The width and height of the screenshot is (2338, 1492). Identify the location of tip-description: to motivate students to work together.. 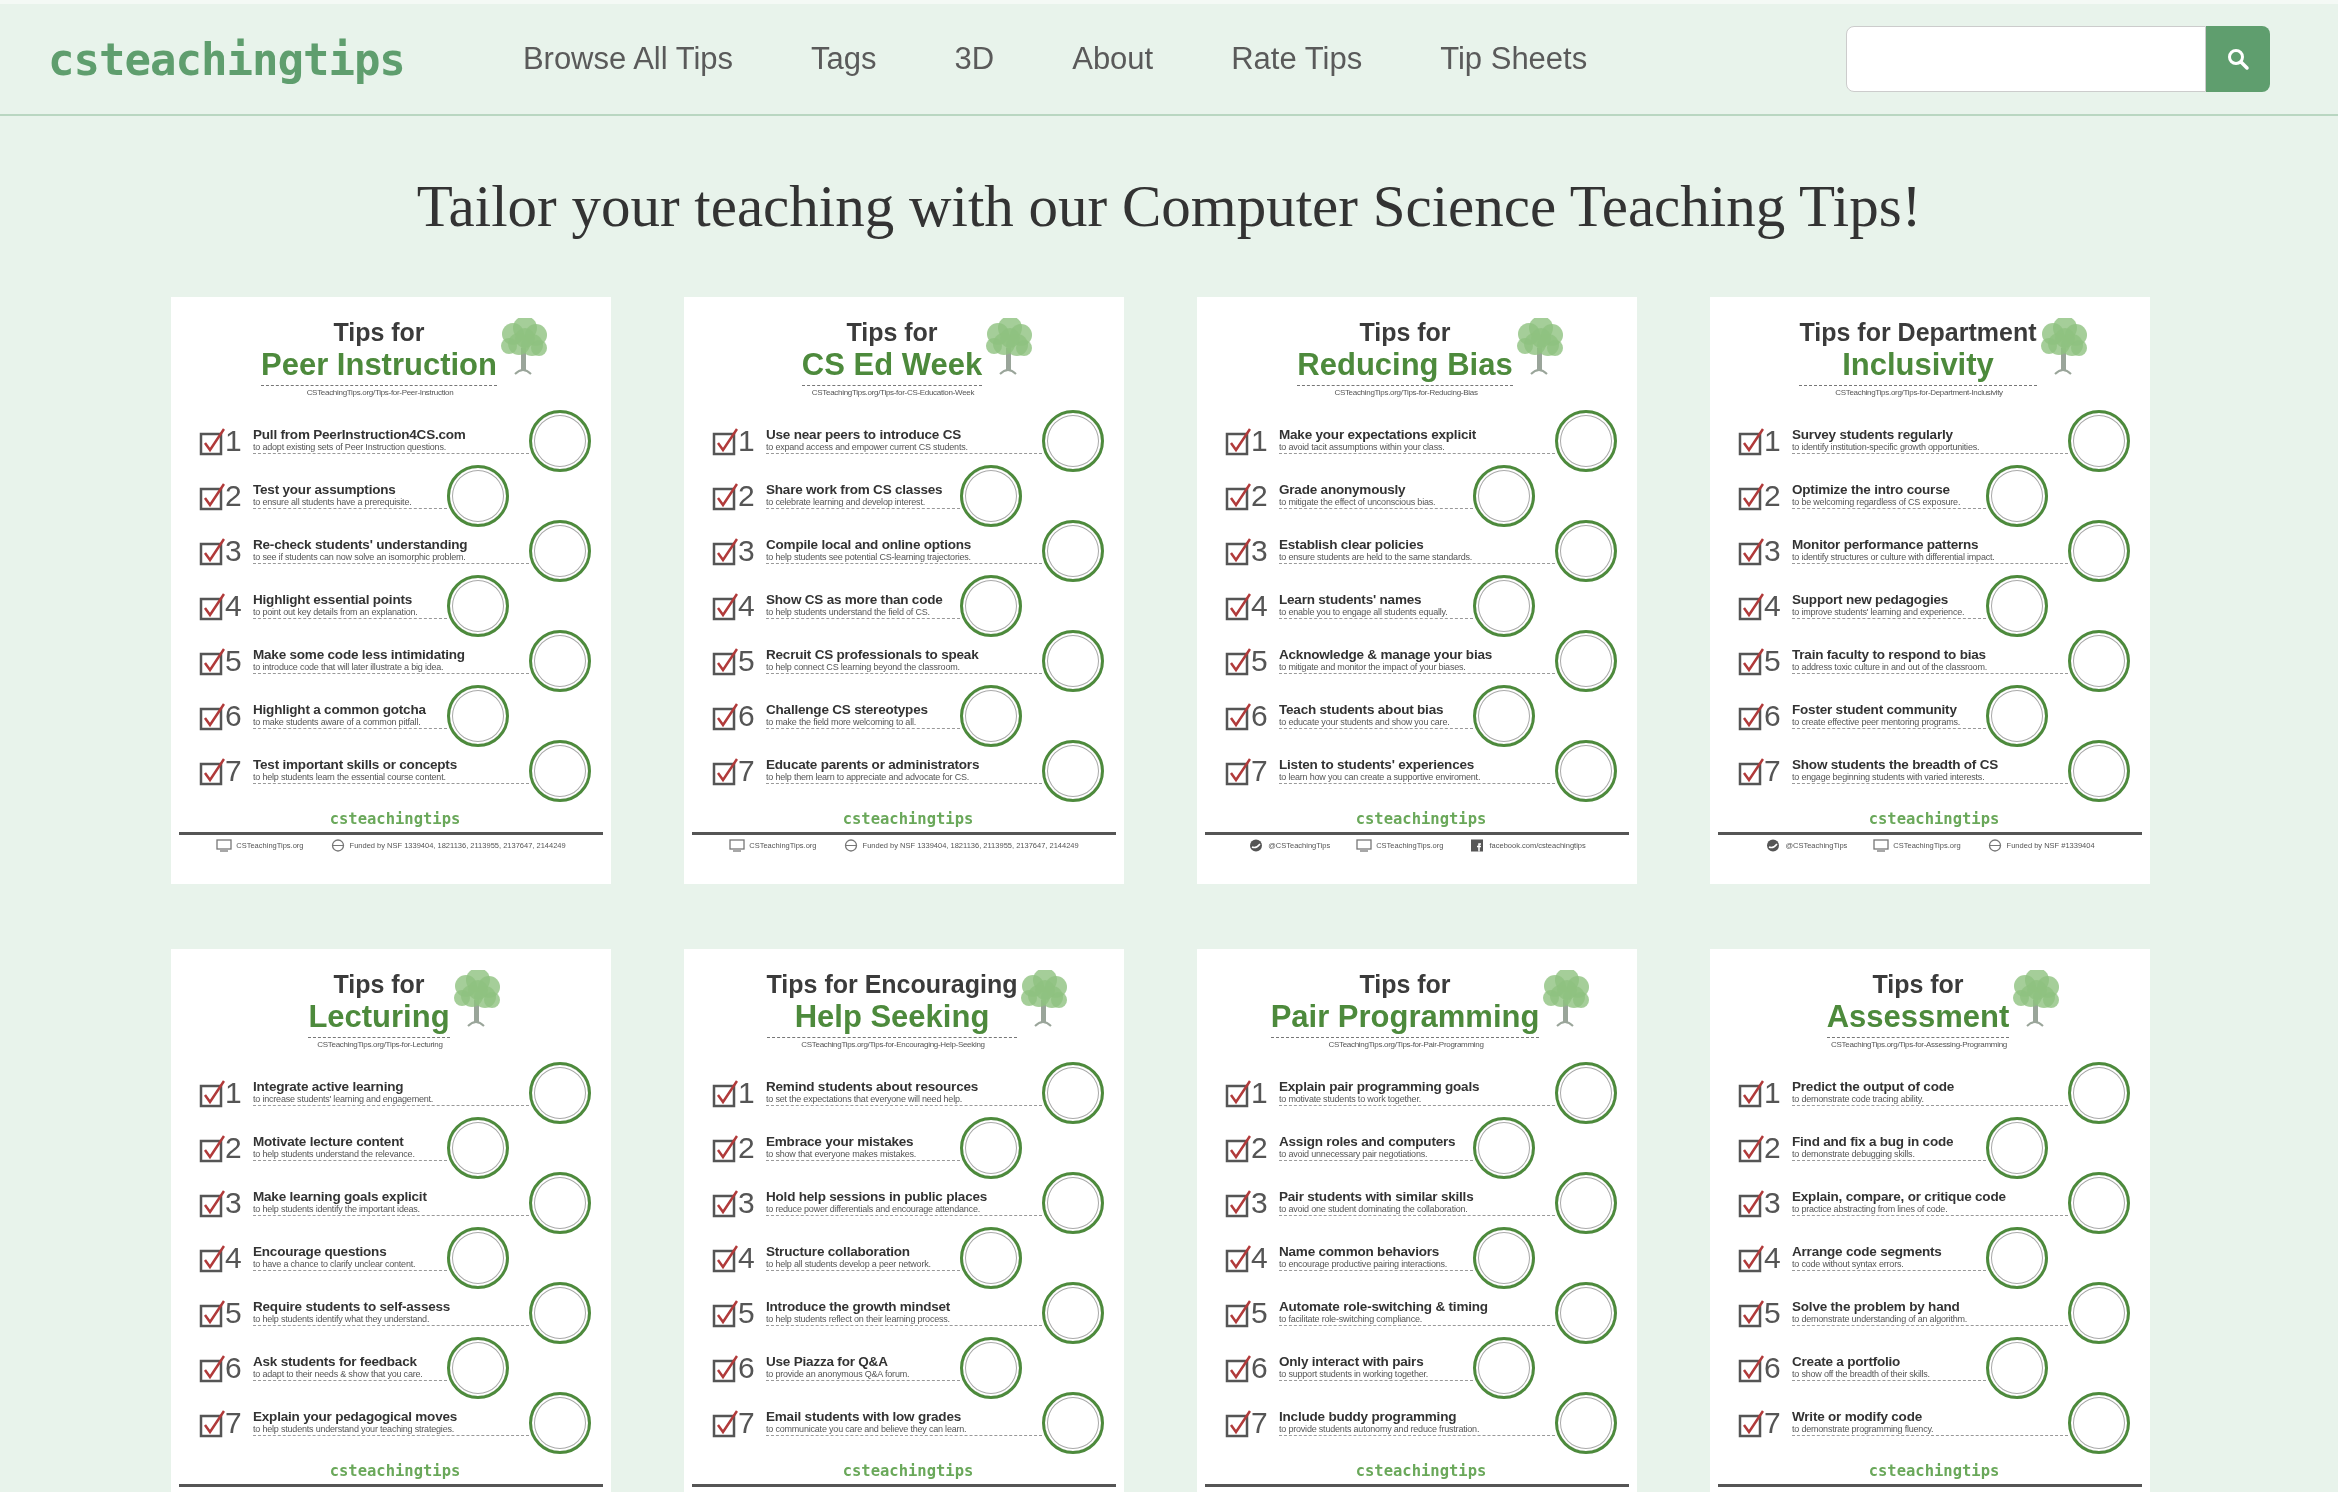
(1350, 1099).